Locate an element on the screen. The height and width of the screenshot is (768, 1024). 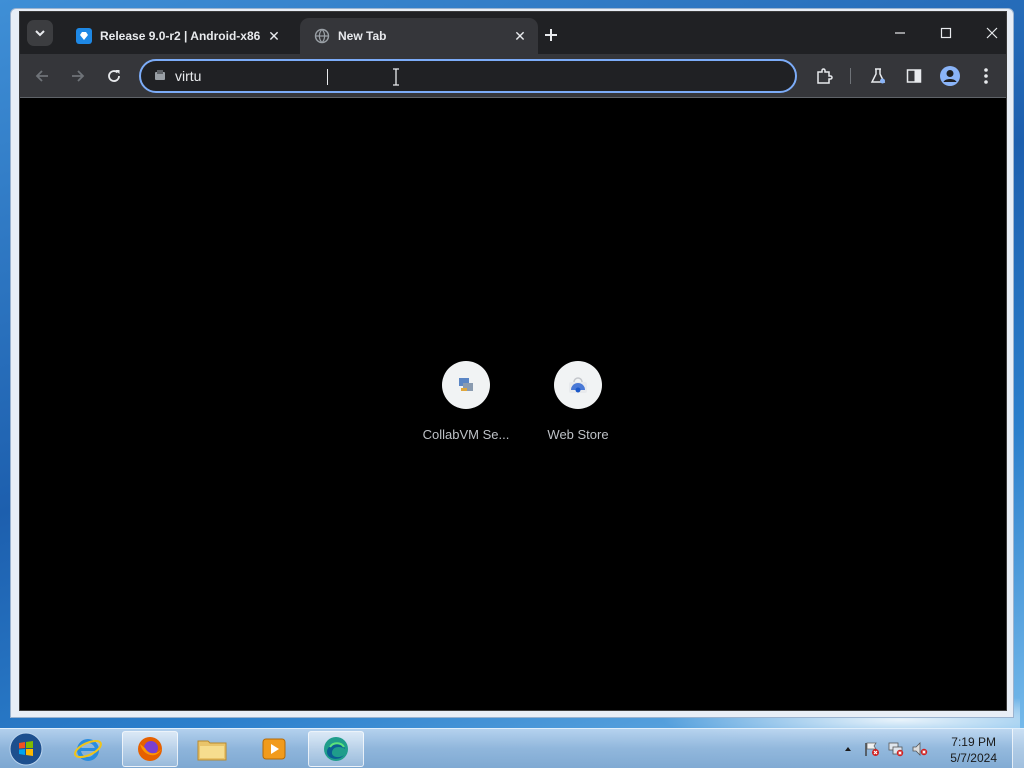
text-cursor-icon is located at coordinates (396, 77).